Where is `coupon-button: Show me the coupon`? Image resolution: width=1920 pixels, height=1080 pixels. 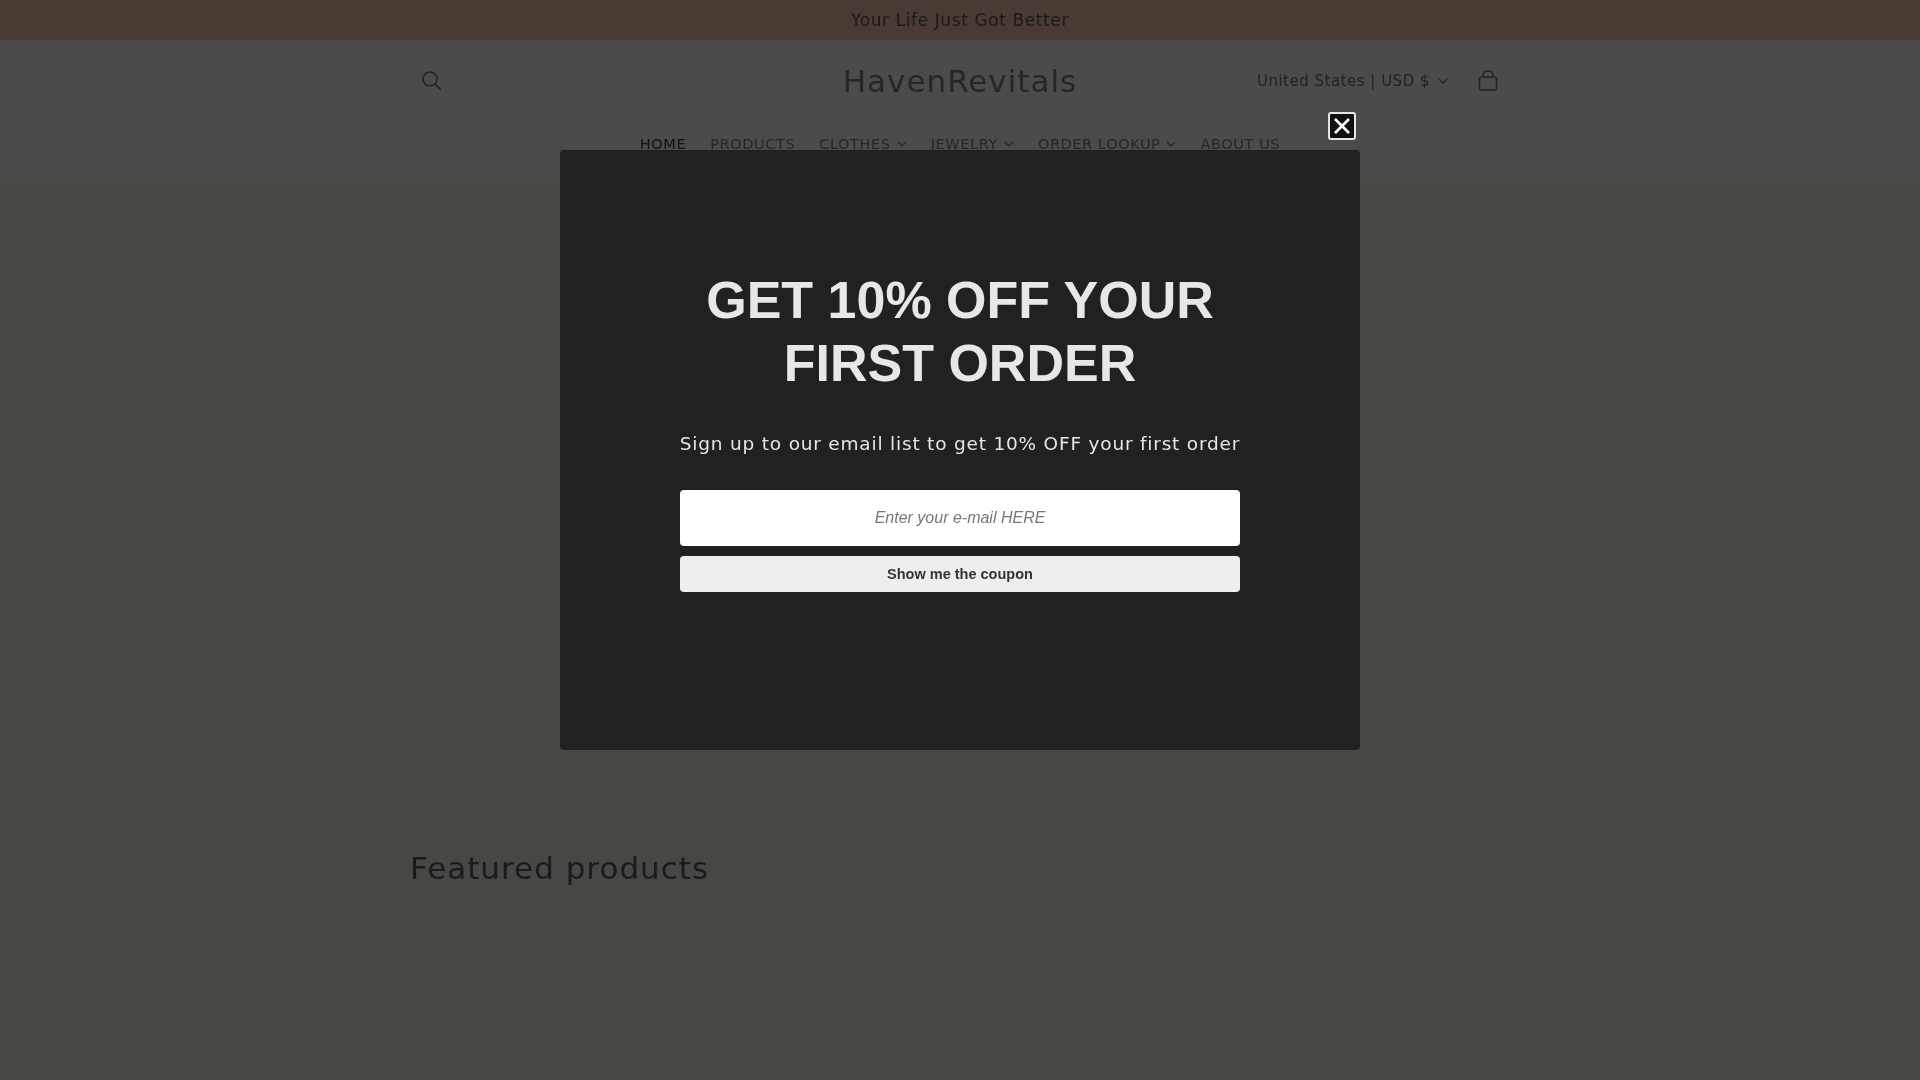 coupon-button: Show me the coupon is located at coordinates (960, 573).